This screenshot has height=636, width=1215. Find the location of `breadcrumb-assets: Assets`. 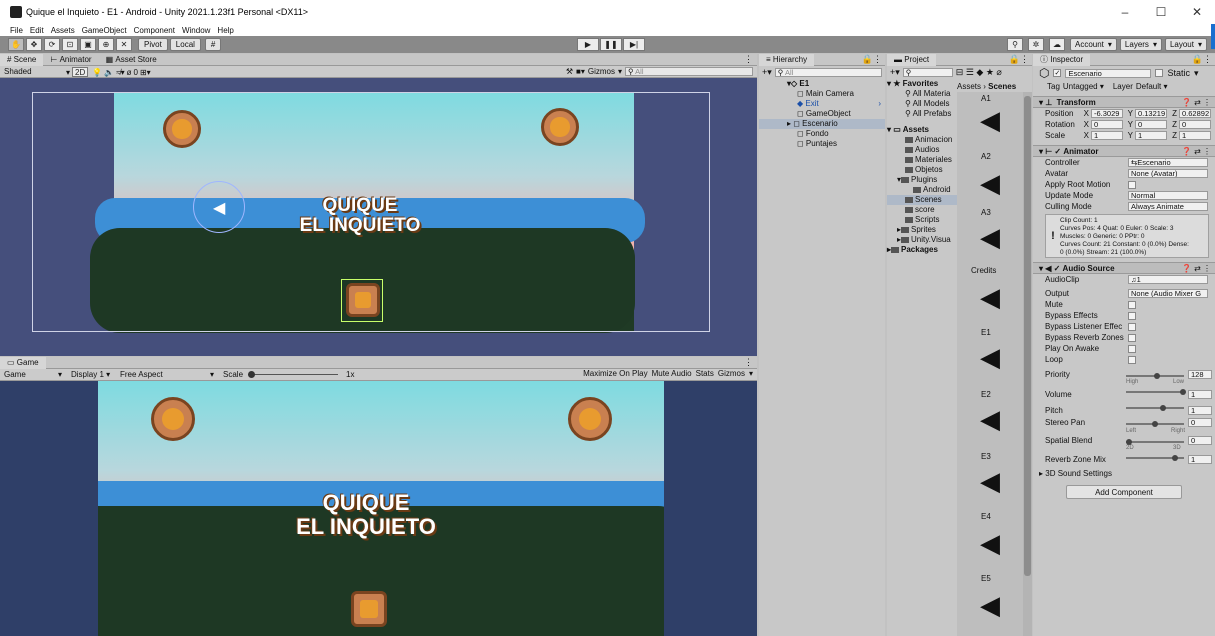

breadcrumb-assets: Assets is located at coordinates (969, 86).